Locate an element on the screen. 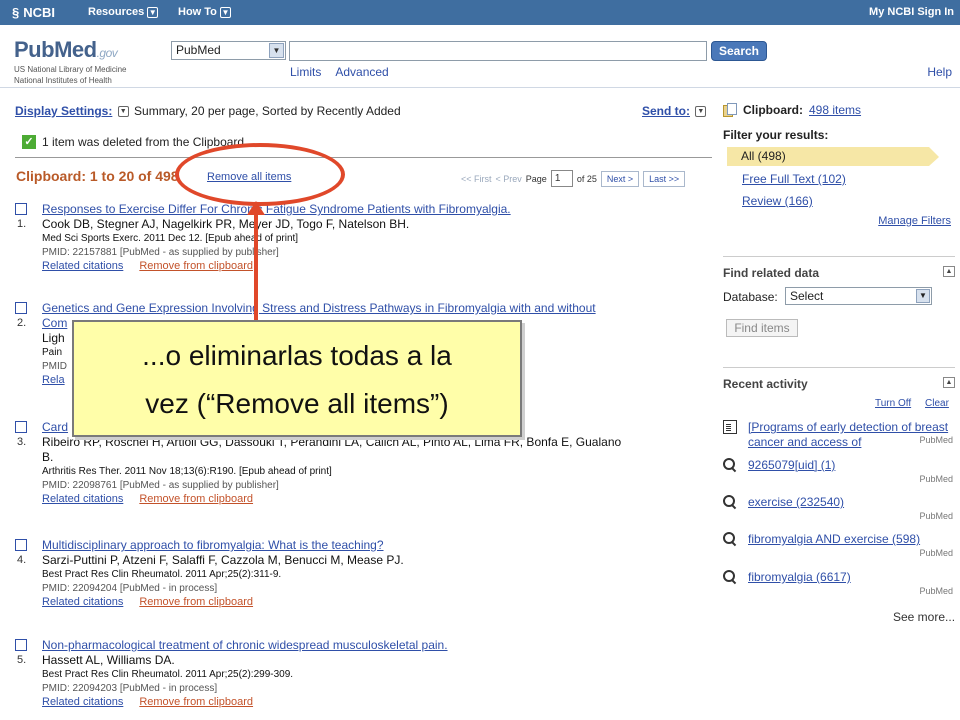 The width and height of the screenshot is (960, 720). help-link: Help is located at coordinates (939, 72).